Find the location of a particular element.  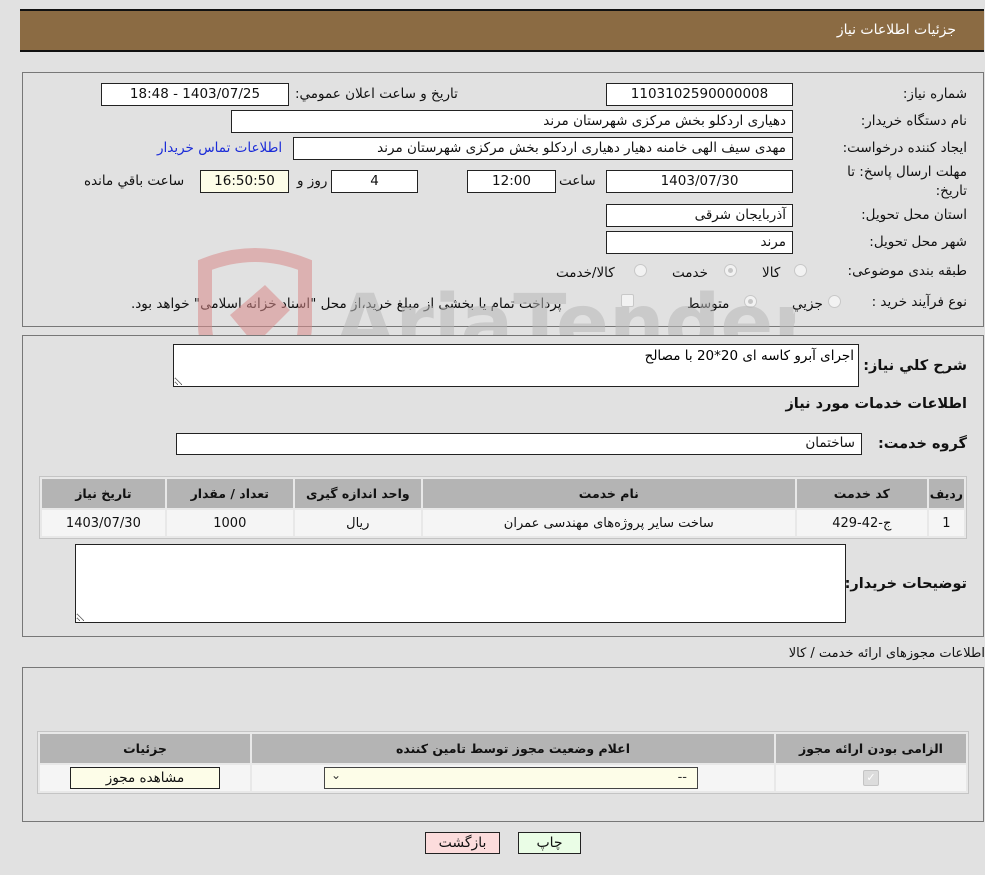

view-permit-button: مشاهده مجوز is located at coordinates (145, 778).